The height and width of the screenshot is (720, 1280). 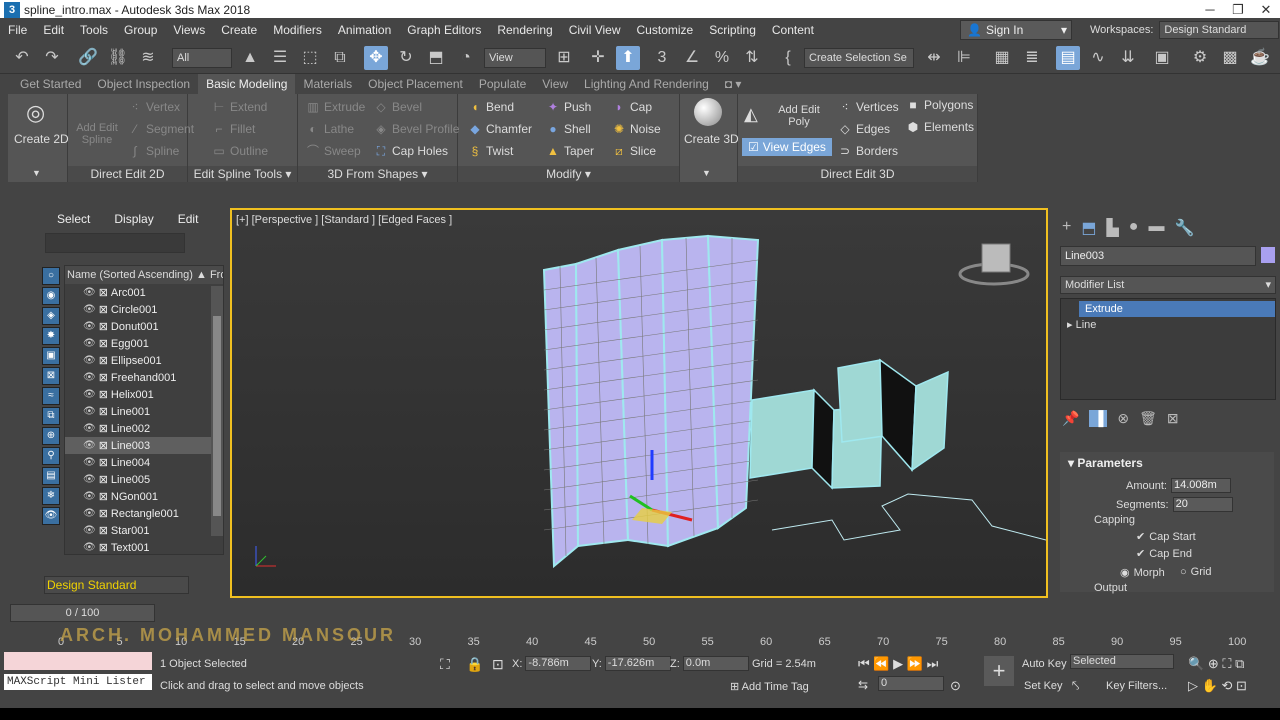 What do you see at coordinates (1044, 664) in the screenshot?
I see `auto-key-button: Auto Key` at bounding box center [1044, 664].